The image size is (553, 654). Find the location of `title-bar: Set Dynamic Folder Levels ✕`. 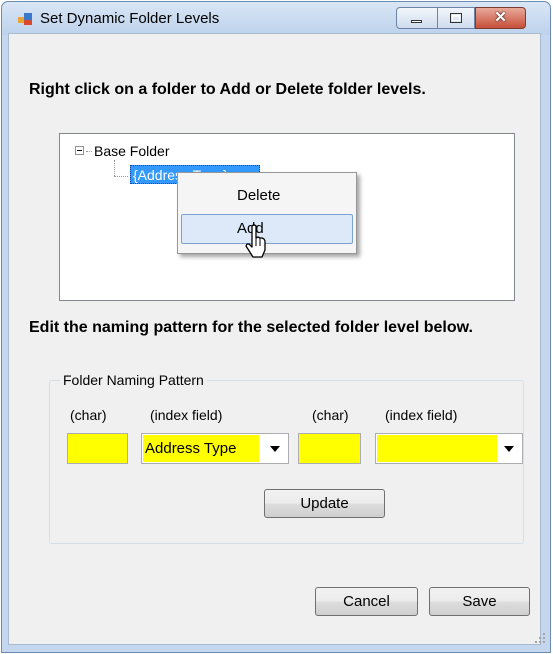

title-bar: Set Dynamic Folder Levels ✕ is located at coordinates (276, 18).